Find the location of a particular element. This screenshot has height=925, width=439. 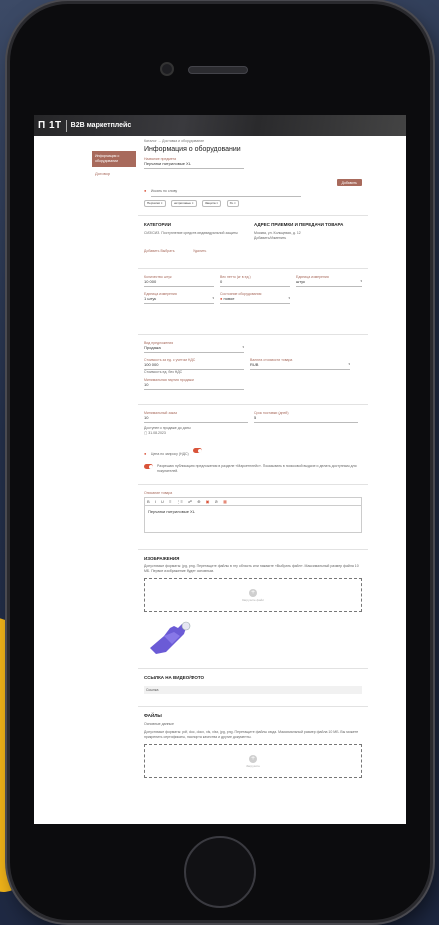

price-request-toggle-row: ● Цена по запросу (НДС) is located at coordinates (253, 451).